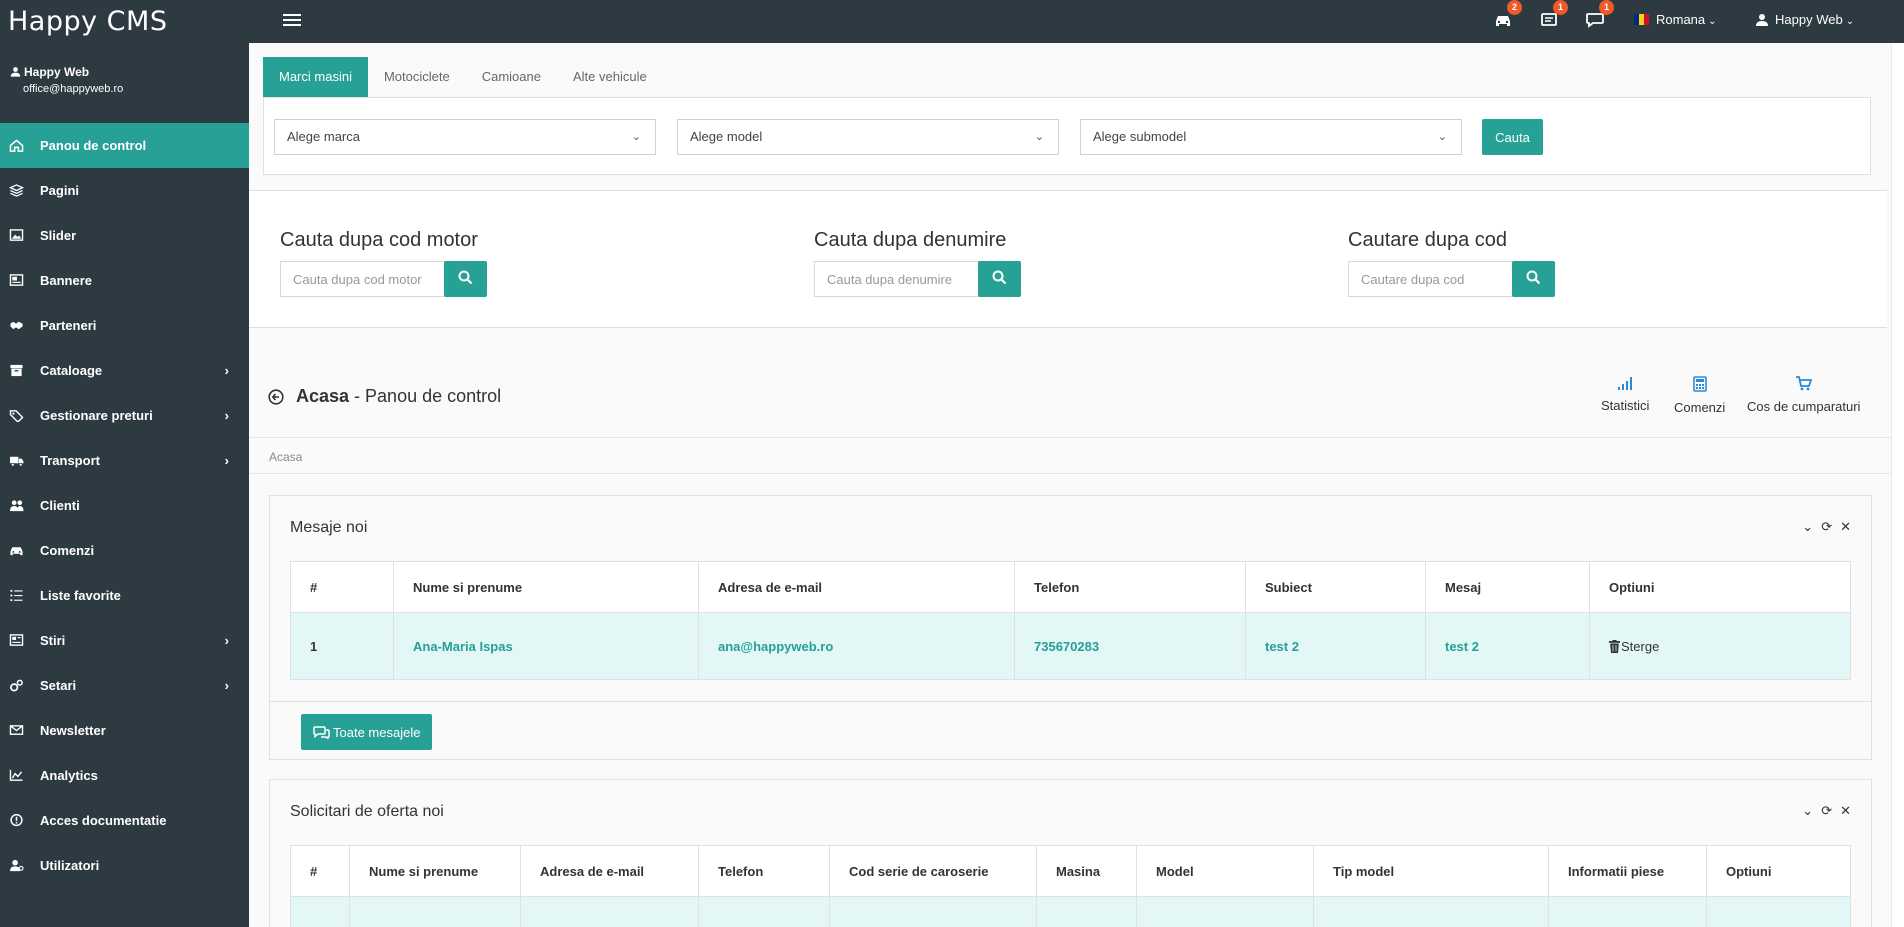 This screenshot has width=1904, height=927. I want to click on sidebar-item-slider: Slider, so click(124, 235).